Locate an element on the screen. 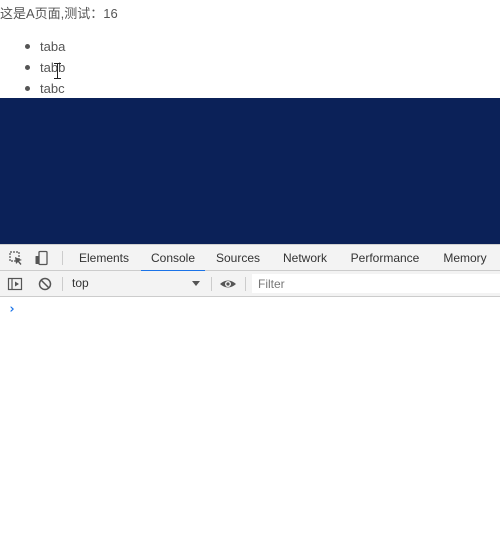 Image resolution: width=500 pixels, height=537 pixels. tab-label: Network is located at coordinates (304, 258).